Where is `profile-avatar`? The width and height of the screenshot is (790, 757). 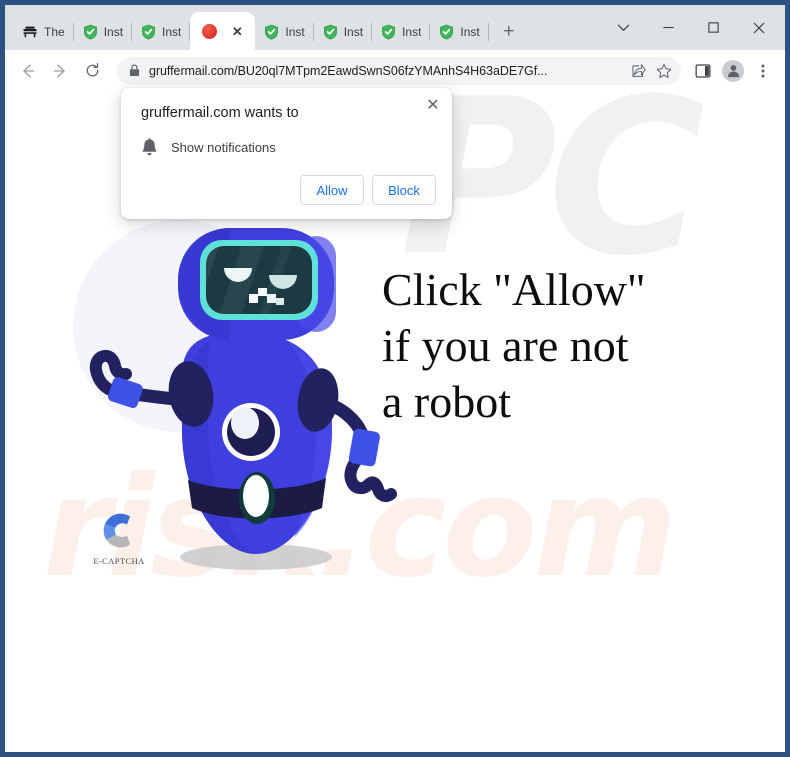
profile-avatar is located at coordinates (733, 71).